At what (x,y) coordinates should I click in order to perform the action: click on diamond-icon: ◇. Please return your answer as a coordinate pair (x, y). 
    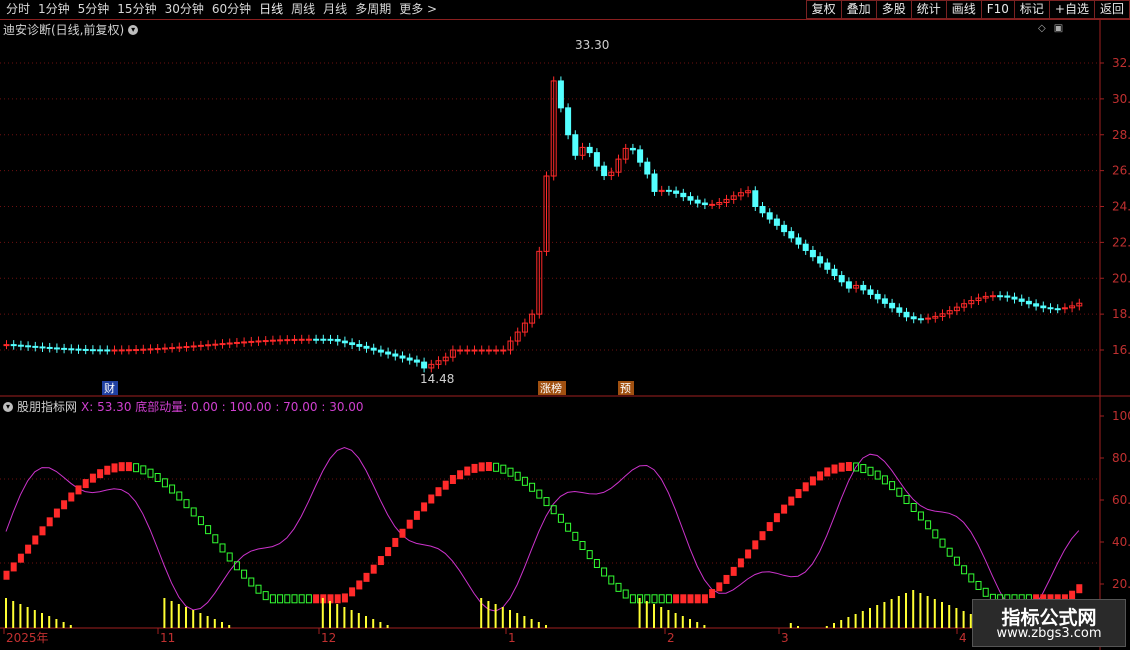
    Looking at the image, I should click on (1042, 28).